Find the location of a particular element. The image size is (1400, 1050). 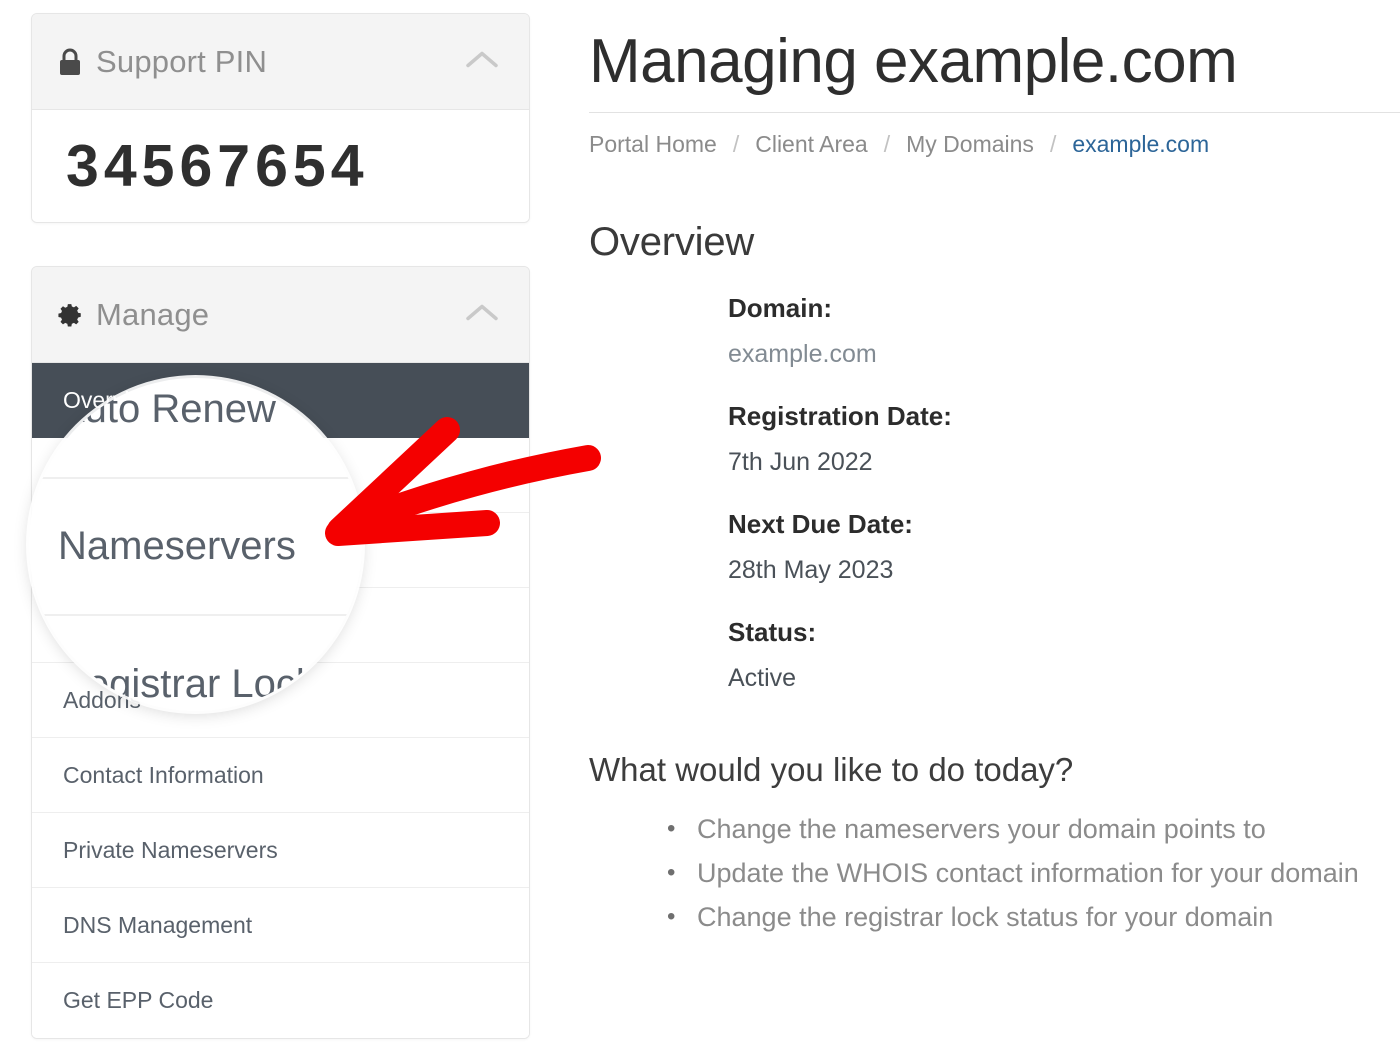

overview-label-status: Status: is located at coordinates (772, 632).